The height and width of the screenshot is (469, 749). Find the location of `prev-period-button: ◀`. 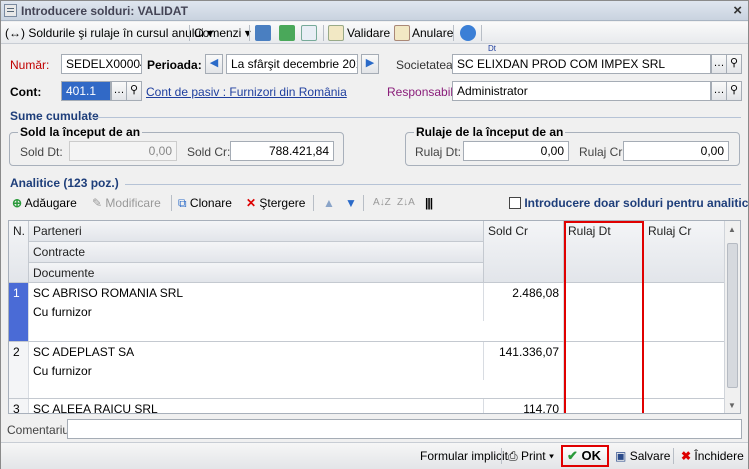

prev-period-button: ◀ is located at coordinates (214, 64).